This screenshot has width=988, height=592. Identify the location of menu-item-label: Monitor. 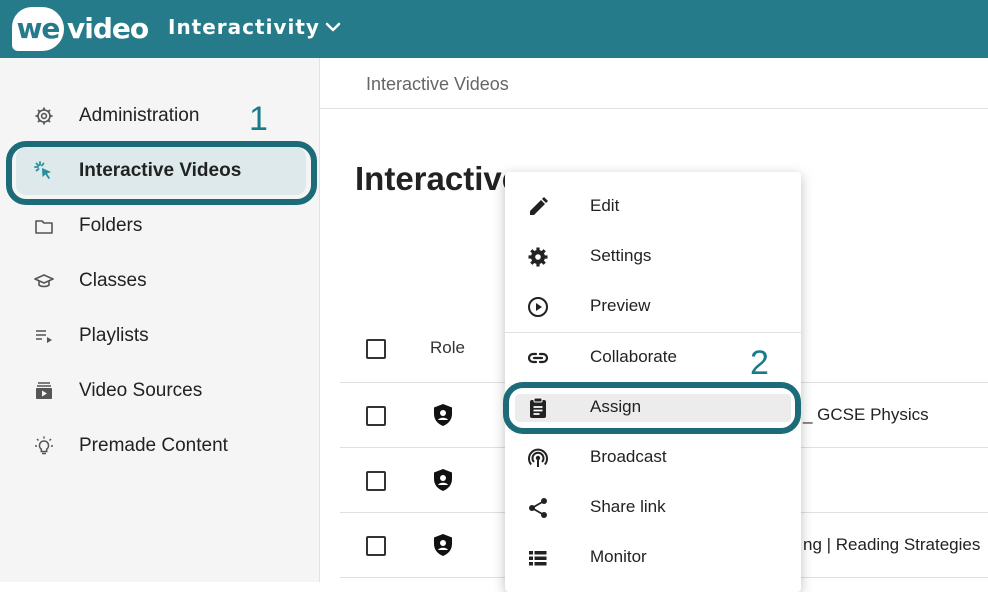
(618, 556).